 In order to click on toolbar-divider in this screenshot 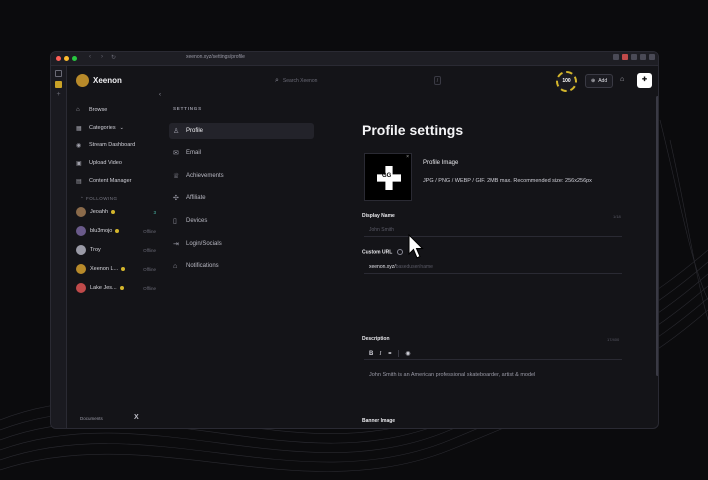, I will do `click(399, 353)`.